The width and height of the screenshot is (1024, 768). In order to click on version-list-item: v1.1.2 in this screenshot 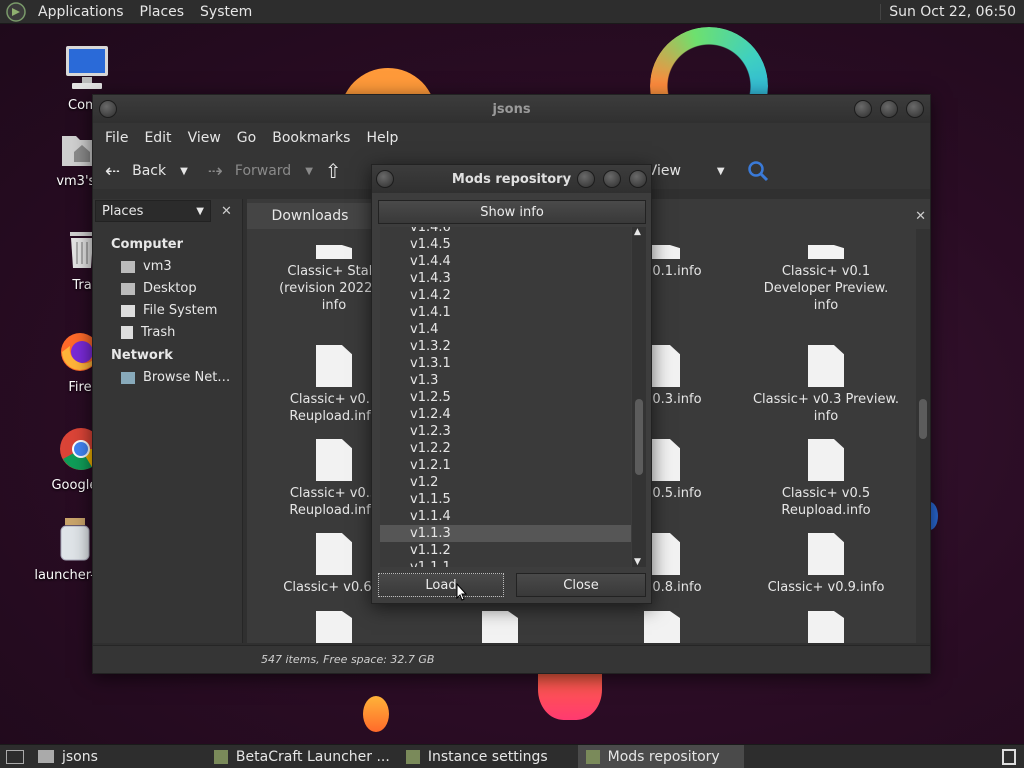, I will do `click(505, 550)`.